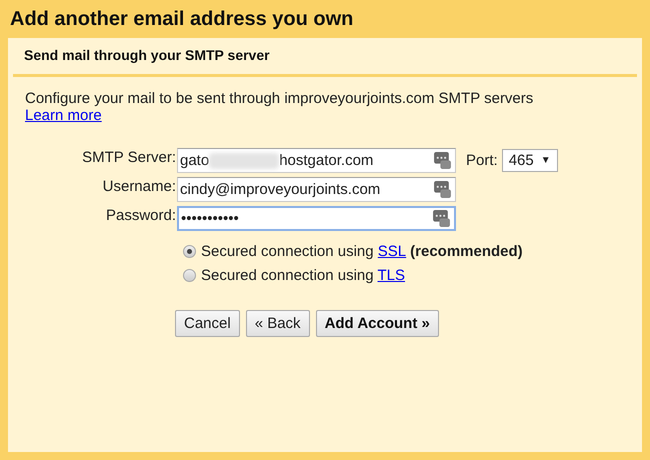 Image resolution: width=650 pixels, height=460 pixels. Describe the element at coordinates (195, 160) in the screenshot. I see `field-value: gato` at that location.